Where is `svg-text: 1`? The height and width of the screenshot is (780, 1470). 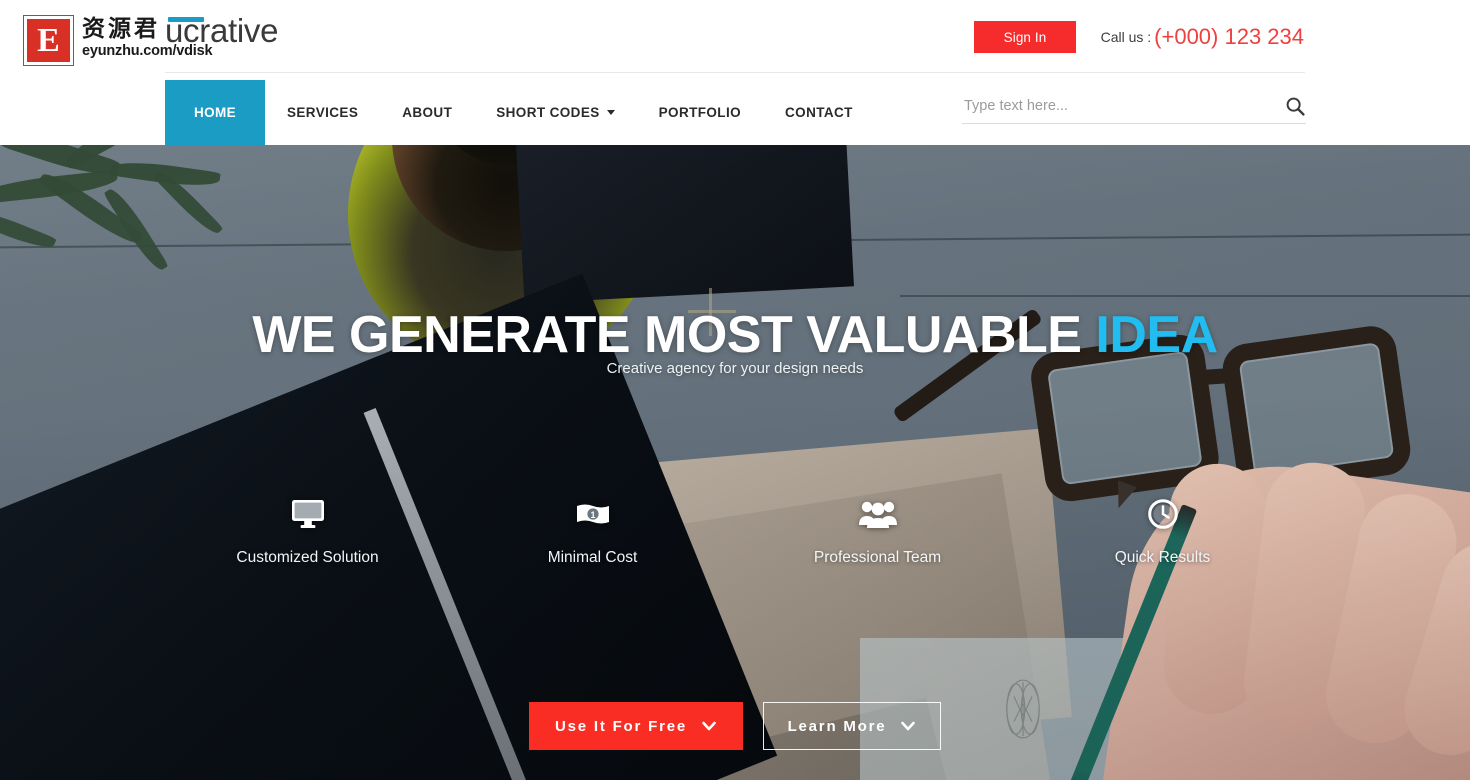 svg-text: 1 is located at coordinates (592, 515).